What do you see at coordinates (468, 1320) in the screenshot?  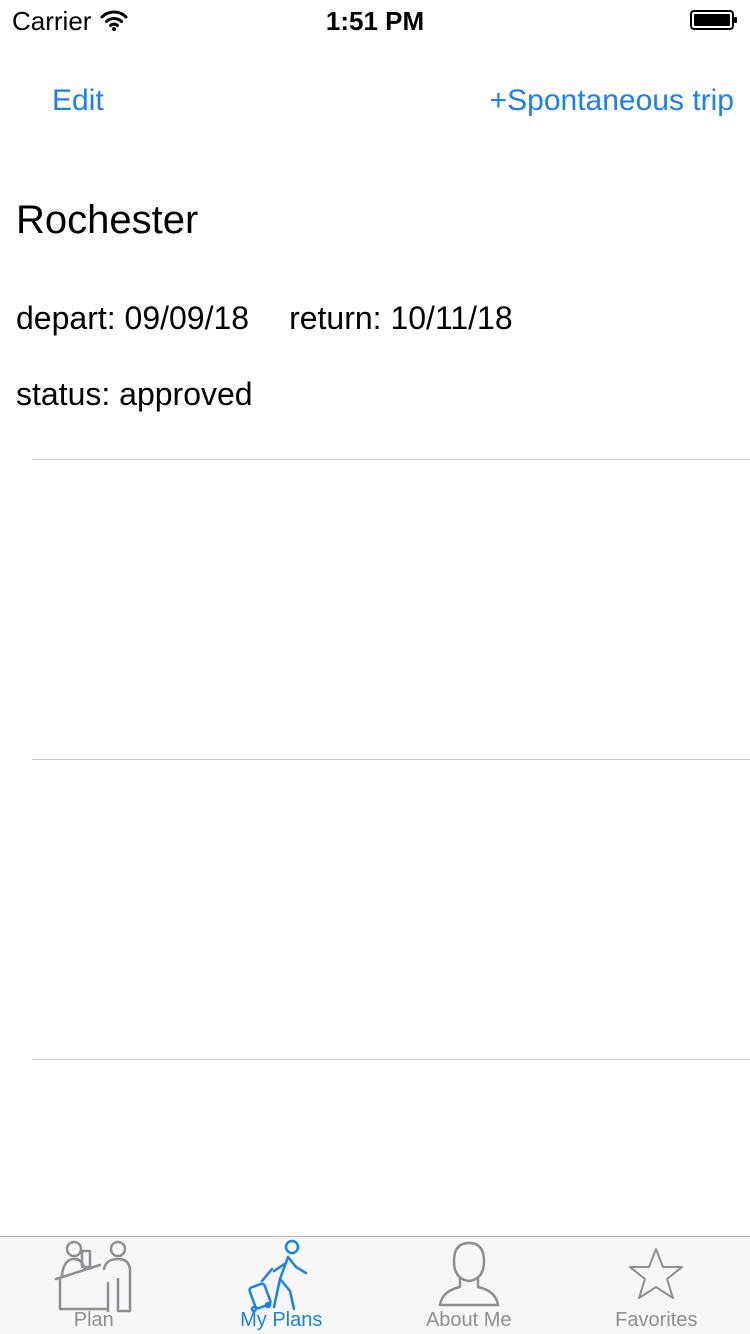 I see `tab-label: About Me` at bounding box center [468, 1320].